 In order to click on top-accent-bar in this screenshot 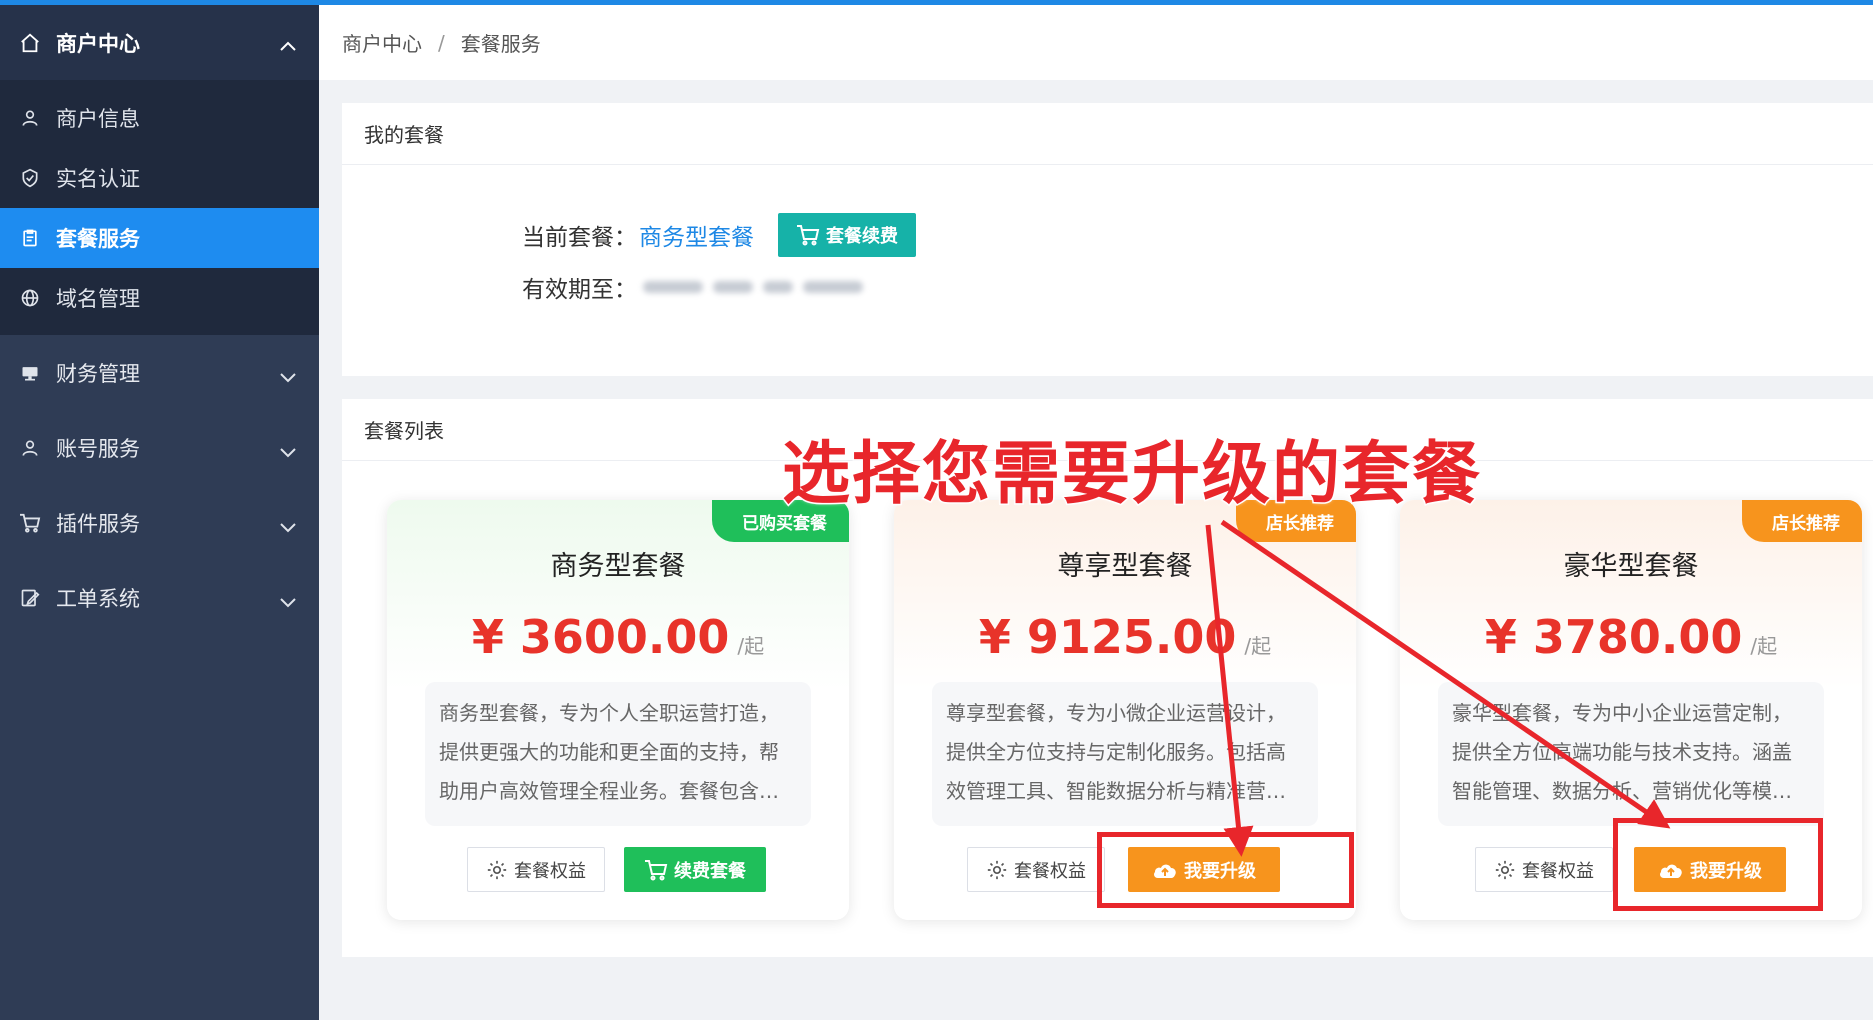, I will do `click(936, 2)`.